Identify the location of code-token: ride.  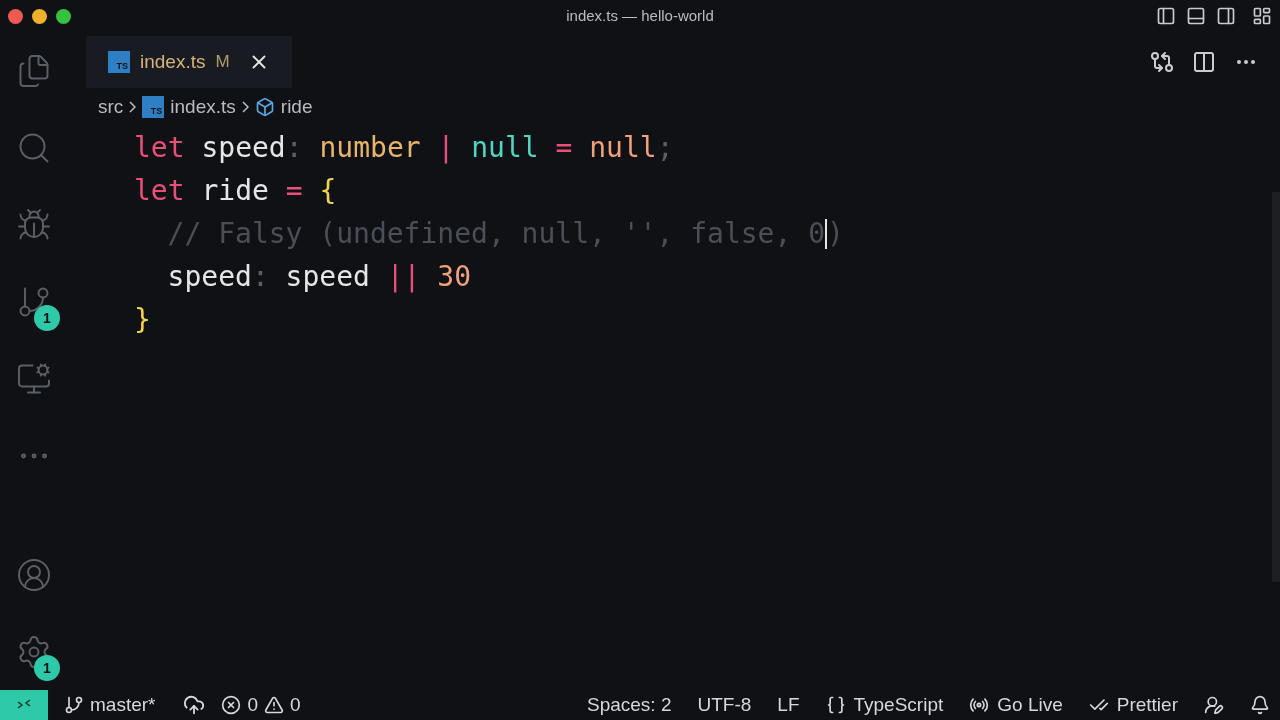
(234, 191).